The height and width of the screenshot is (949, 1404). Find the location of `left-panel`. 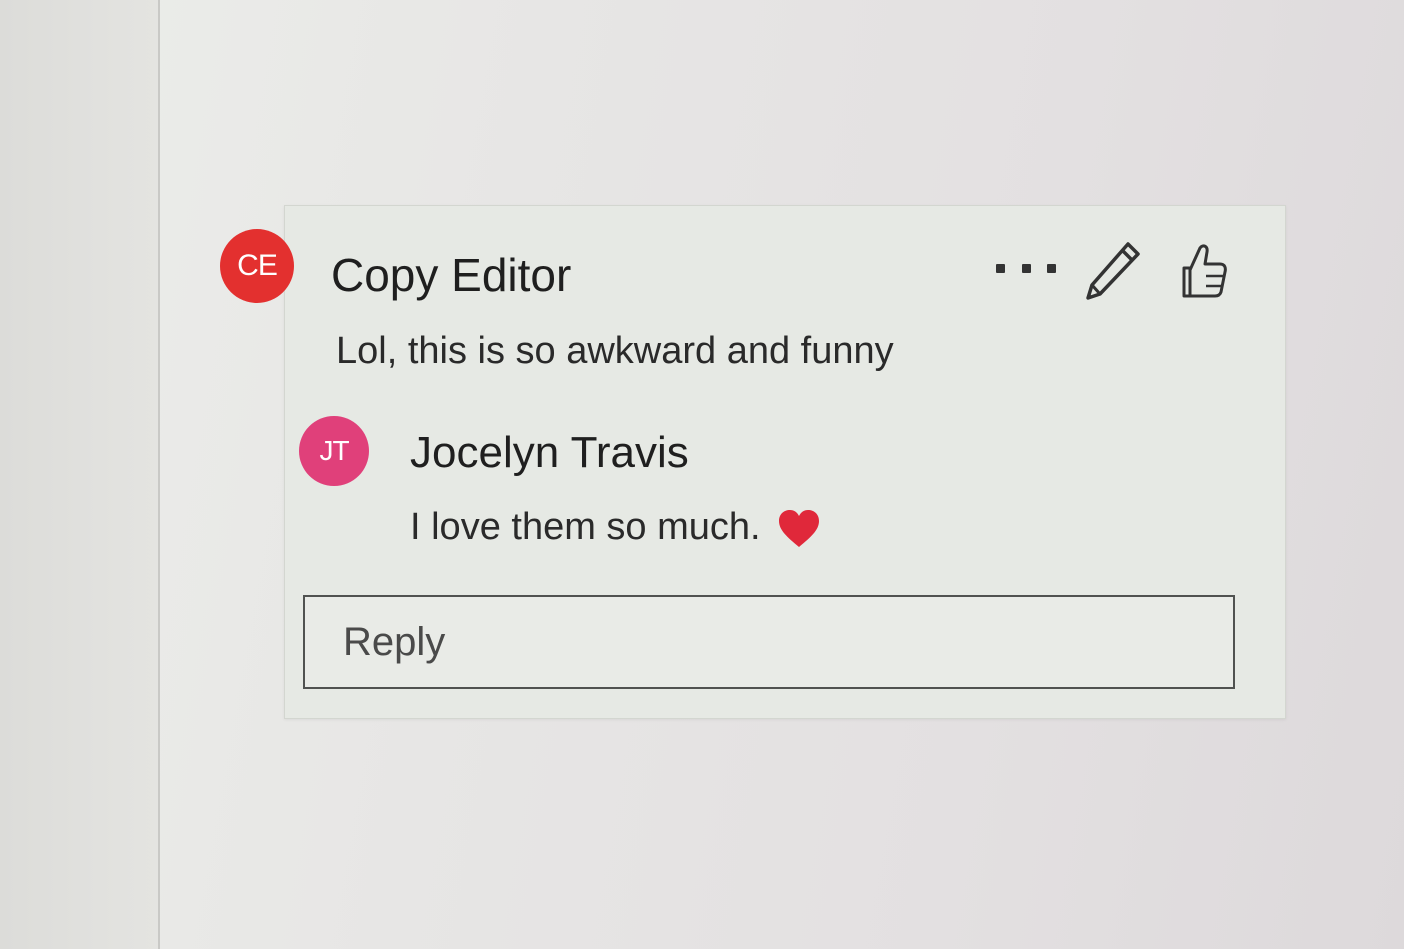

left-panel is located at coordinates (80, 474).